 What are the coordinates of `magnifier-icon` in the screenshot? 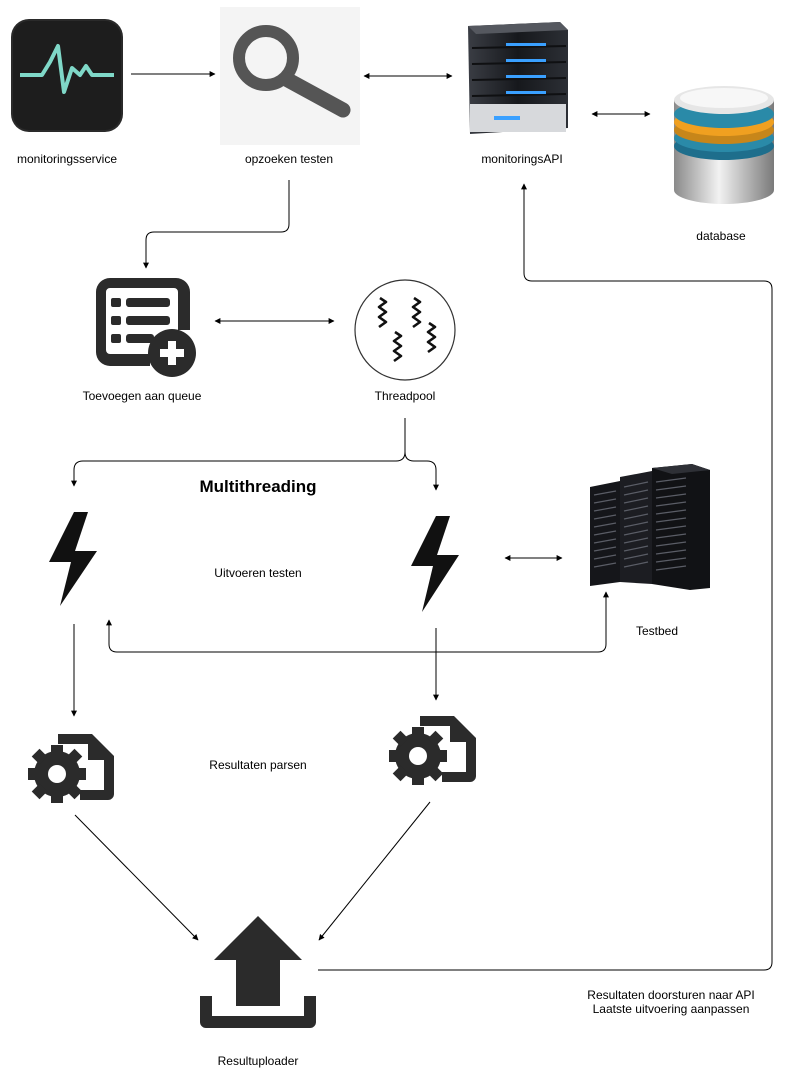 It's located at (290, 76).